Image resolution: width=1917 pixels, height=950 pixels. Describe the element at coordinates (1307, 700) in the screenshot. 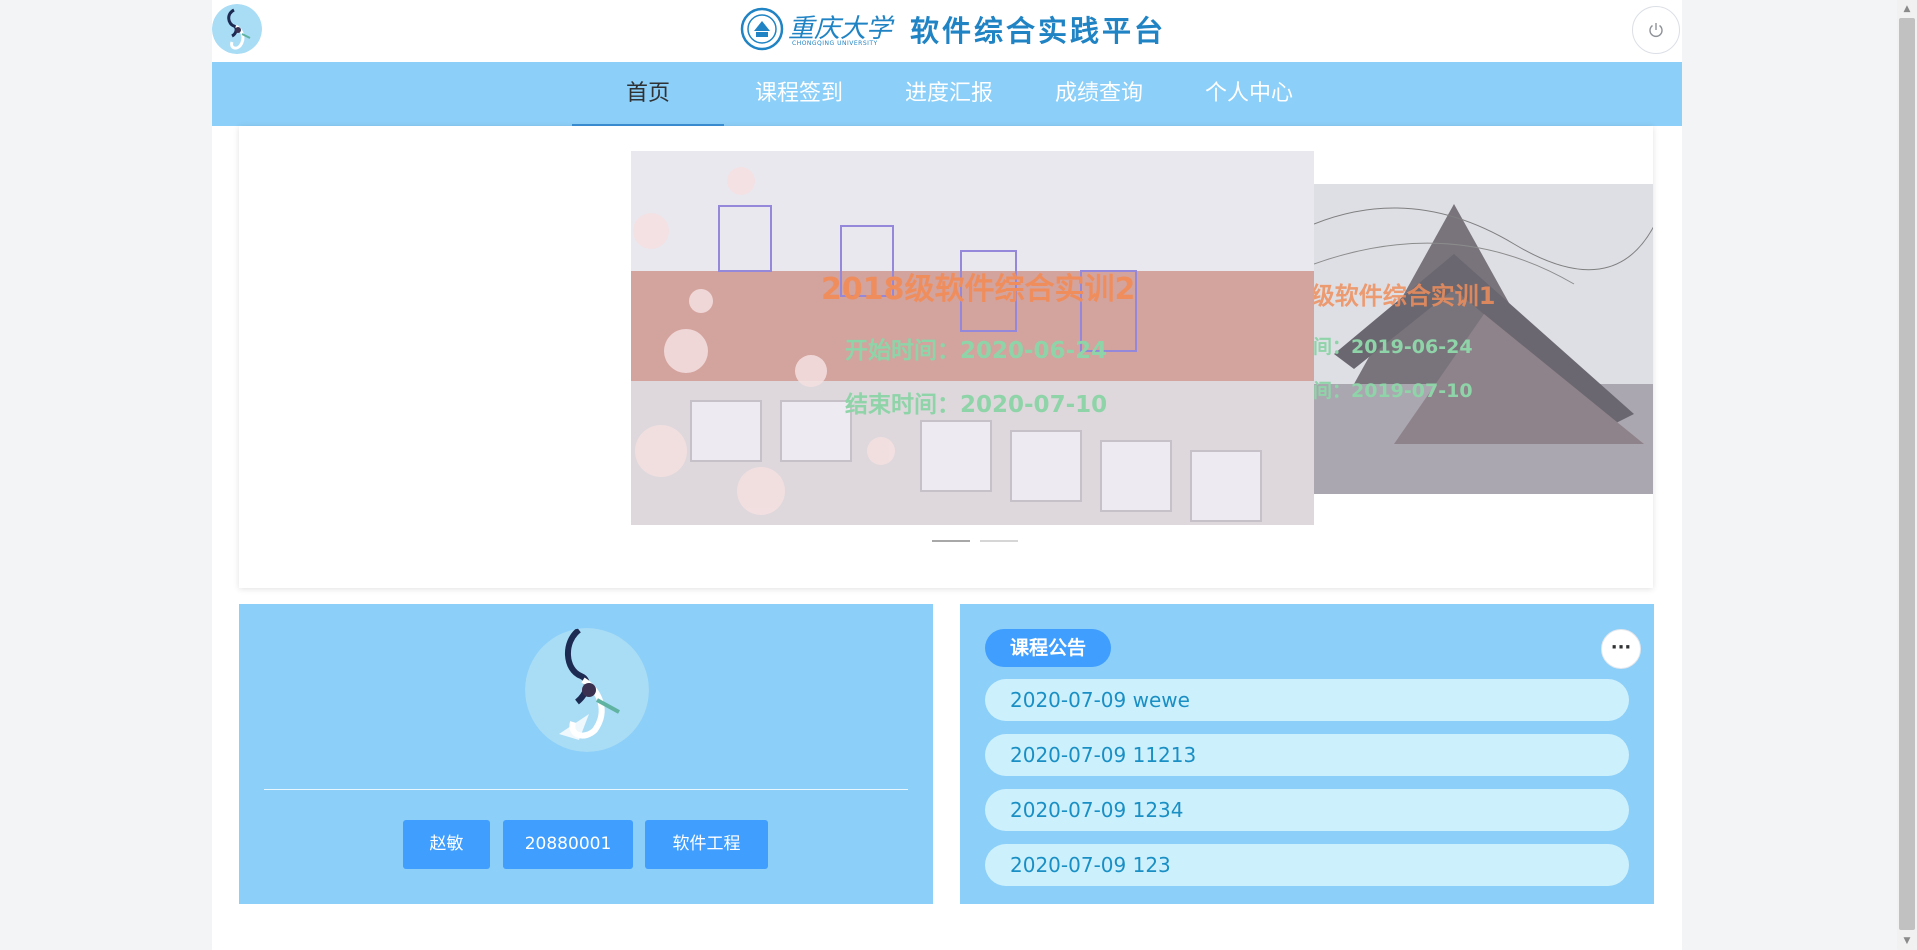

I see `notice-item: 2020-07-09 wewe` at that location.